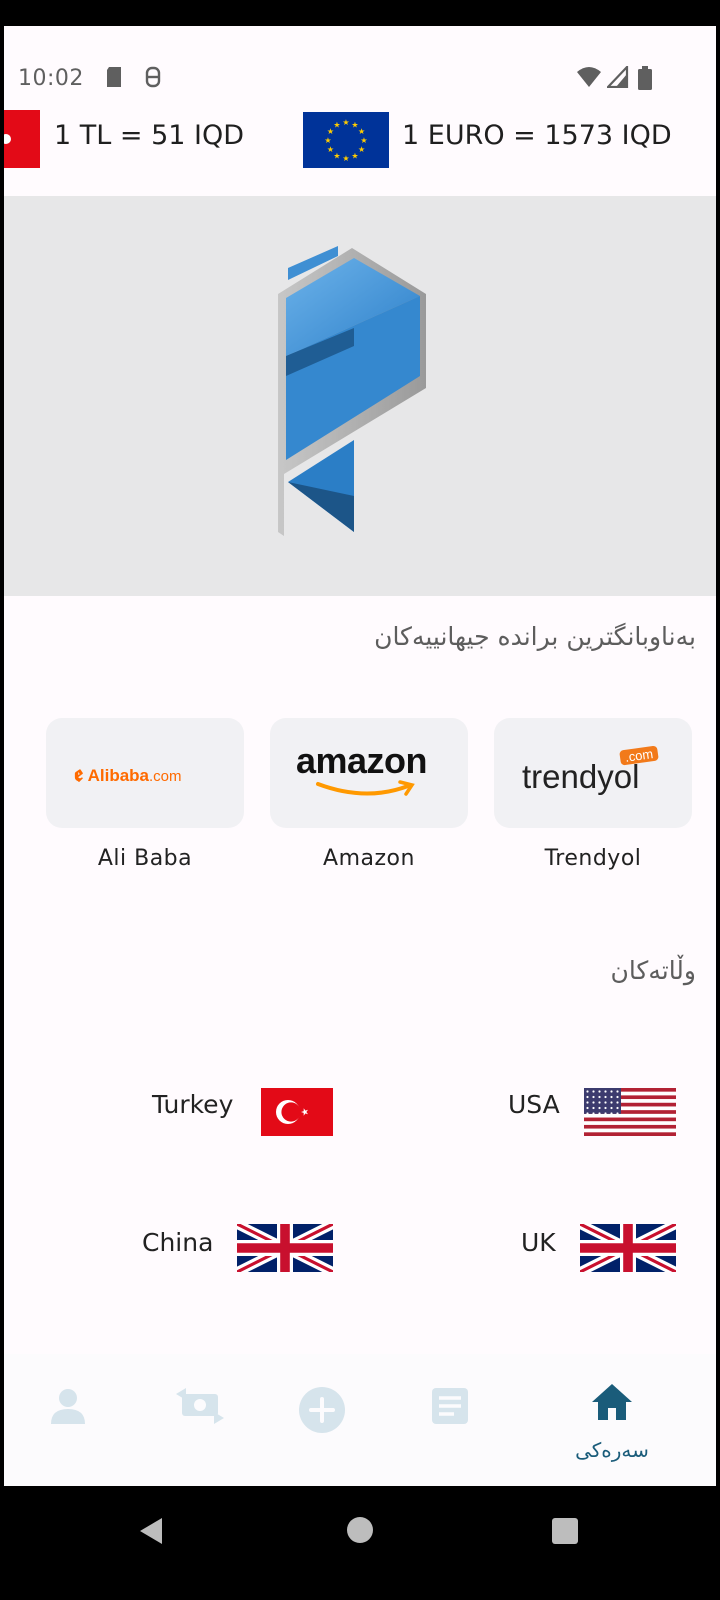  Describe the element at coordinates (593, 858) in the screenshot. I see `brand-name-trendyol: Trendyol` at that location.